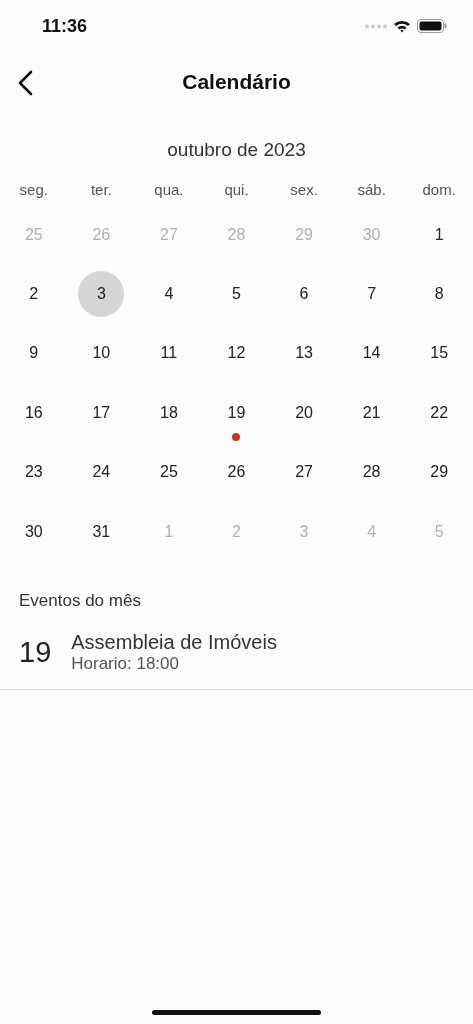  Describe the element at coordinates (168, 412) in the screenshot. I see `calendar-day: 18` at that location.